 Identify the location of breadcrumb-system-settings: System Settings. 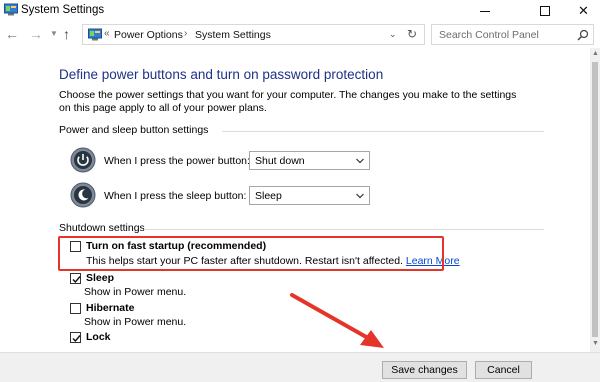
(233, 35).